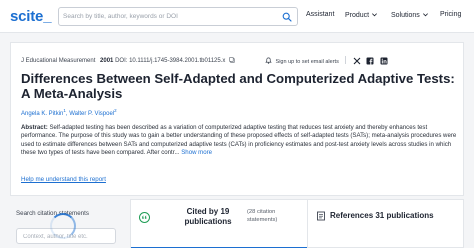 The image size is (474, 248). I want to click on alert-and-share-row: Sign up to set email alerts, so click(328, 60).